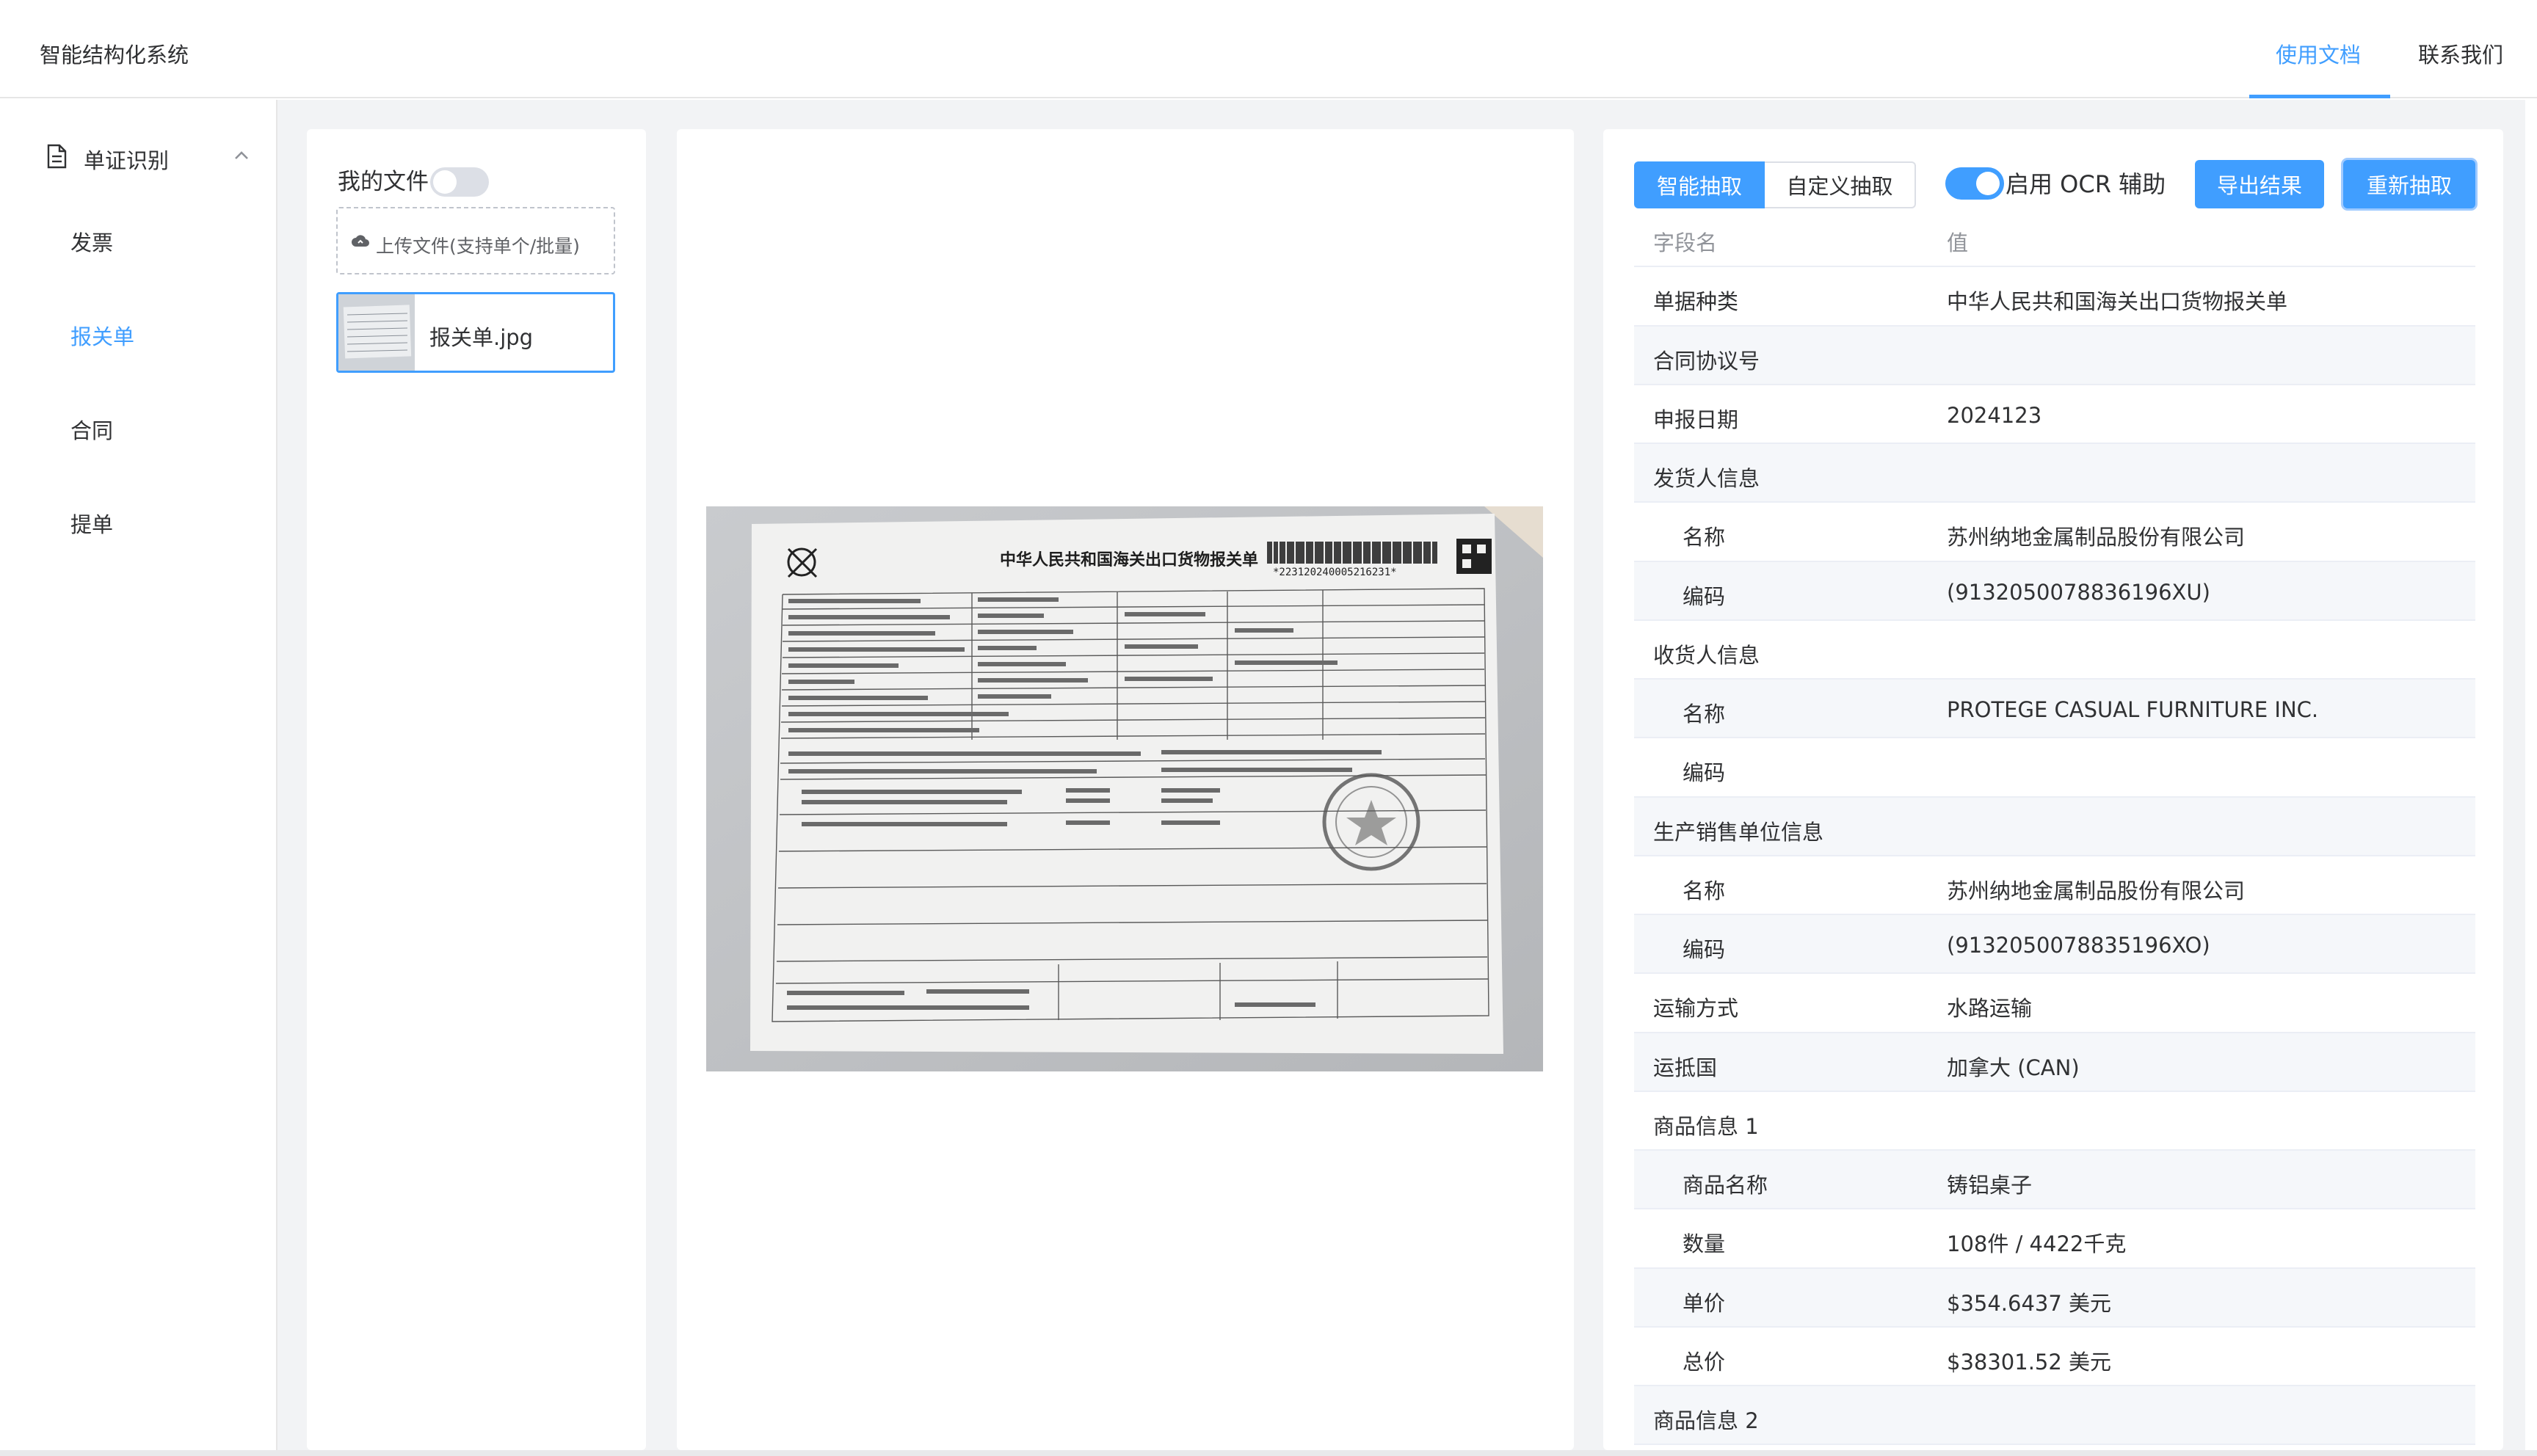 The image size is (2537, 1456). I want to click on field-name: 数量, so click(1704, 1244).